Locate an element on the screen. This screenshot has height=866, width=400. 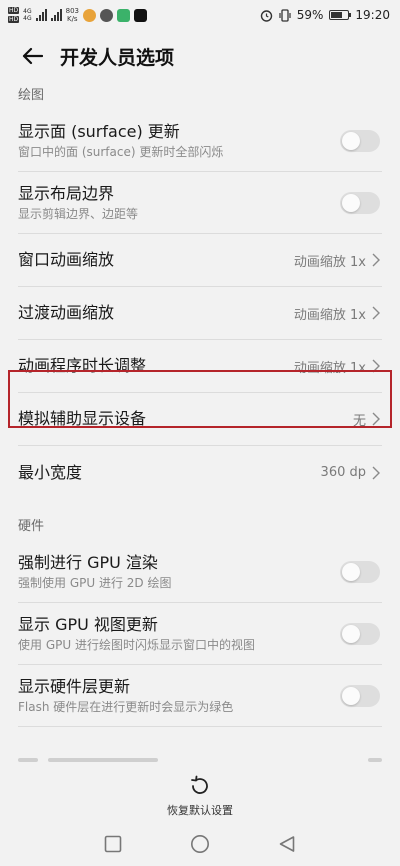
setting-value: 360 dp is located at coordinates (343, 472).